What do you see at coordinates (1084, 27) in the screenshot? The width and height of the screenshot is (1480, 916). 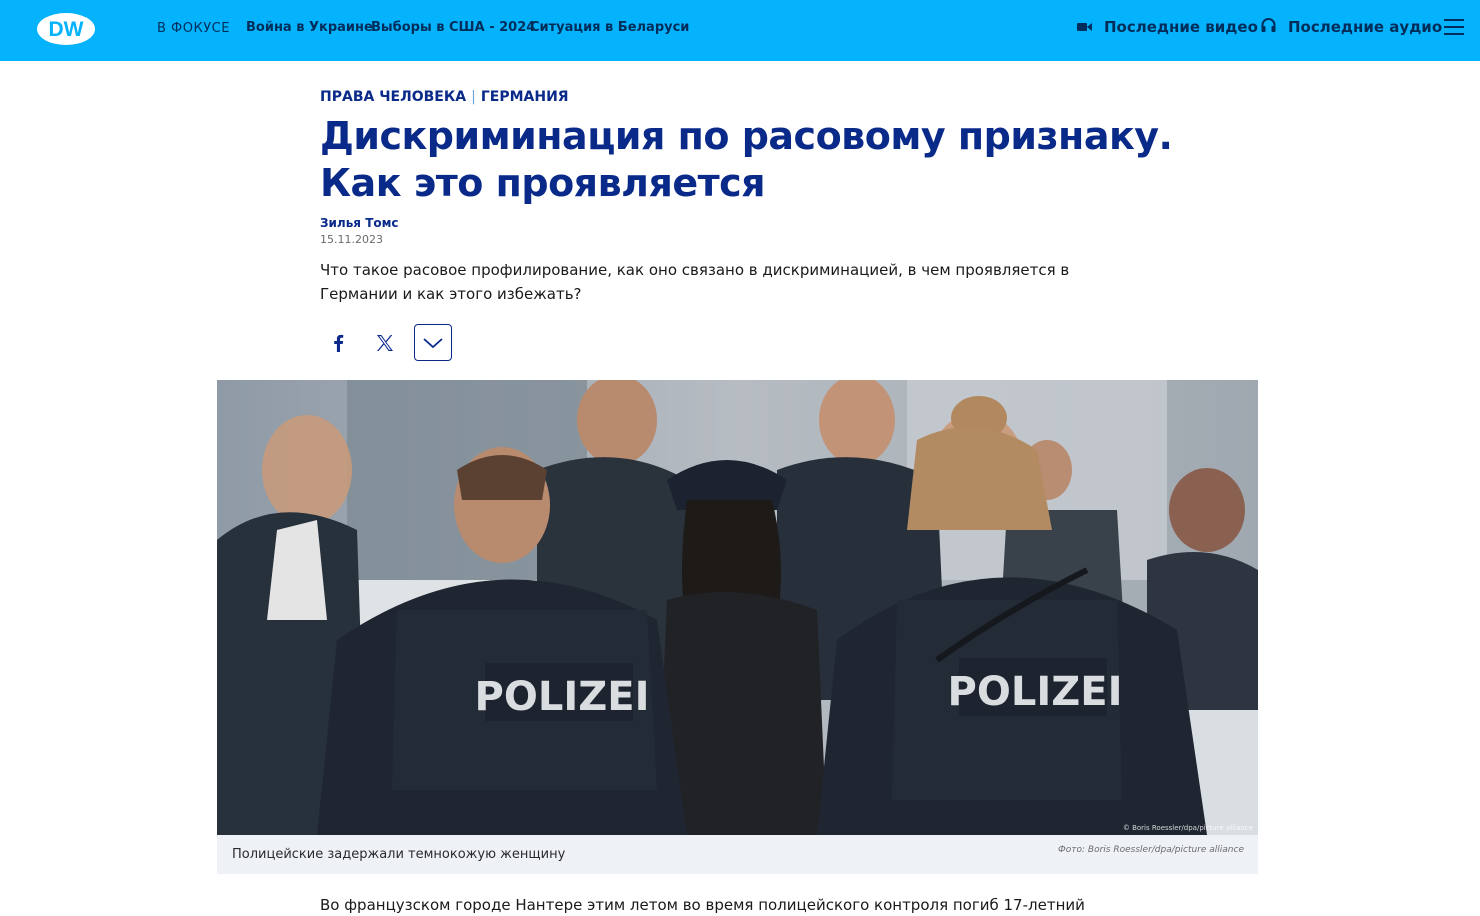 I see `video-camera-icon` at bounding box center [1084, 27].